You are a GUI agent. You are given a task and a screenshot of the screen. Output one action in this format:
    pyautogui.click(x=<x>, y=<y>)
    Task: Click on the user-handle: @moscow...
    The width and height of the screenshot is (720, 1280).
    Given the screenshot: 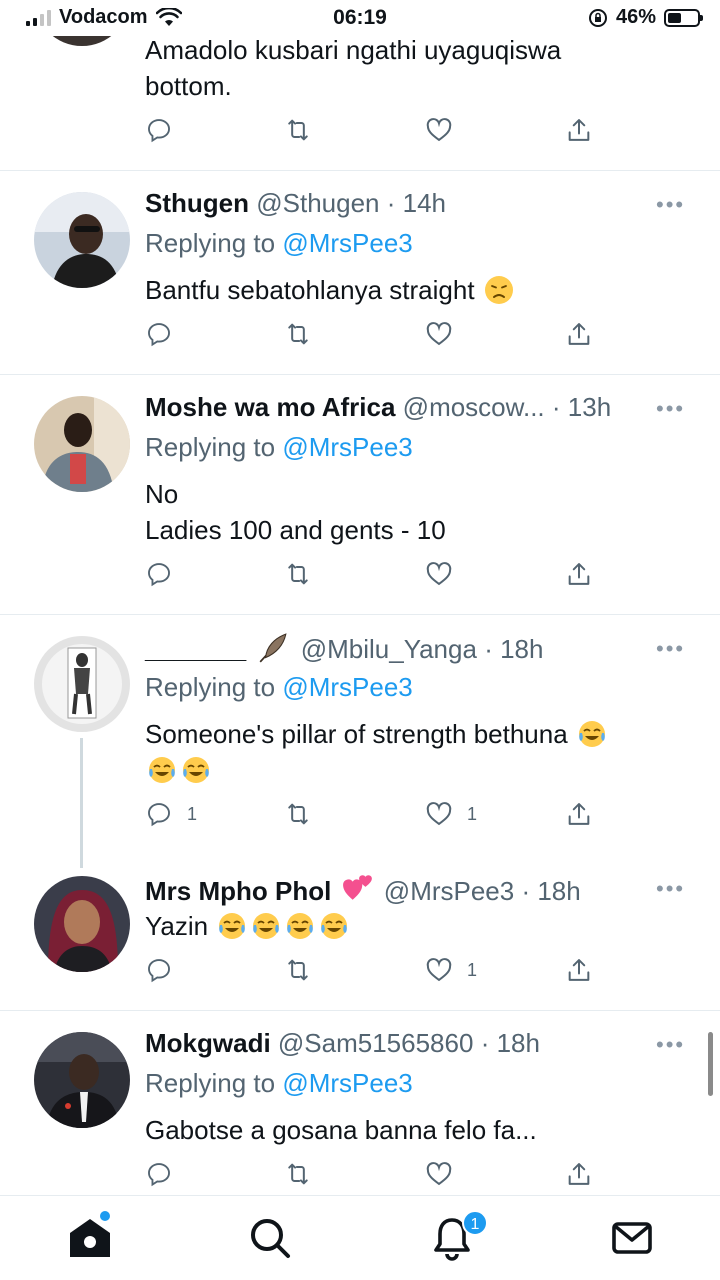 What is the action you would take?
    pyautogui.click(x=474, y=407)
    